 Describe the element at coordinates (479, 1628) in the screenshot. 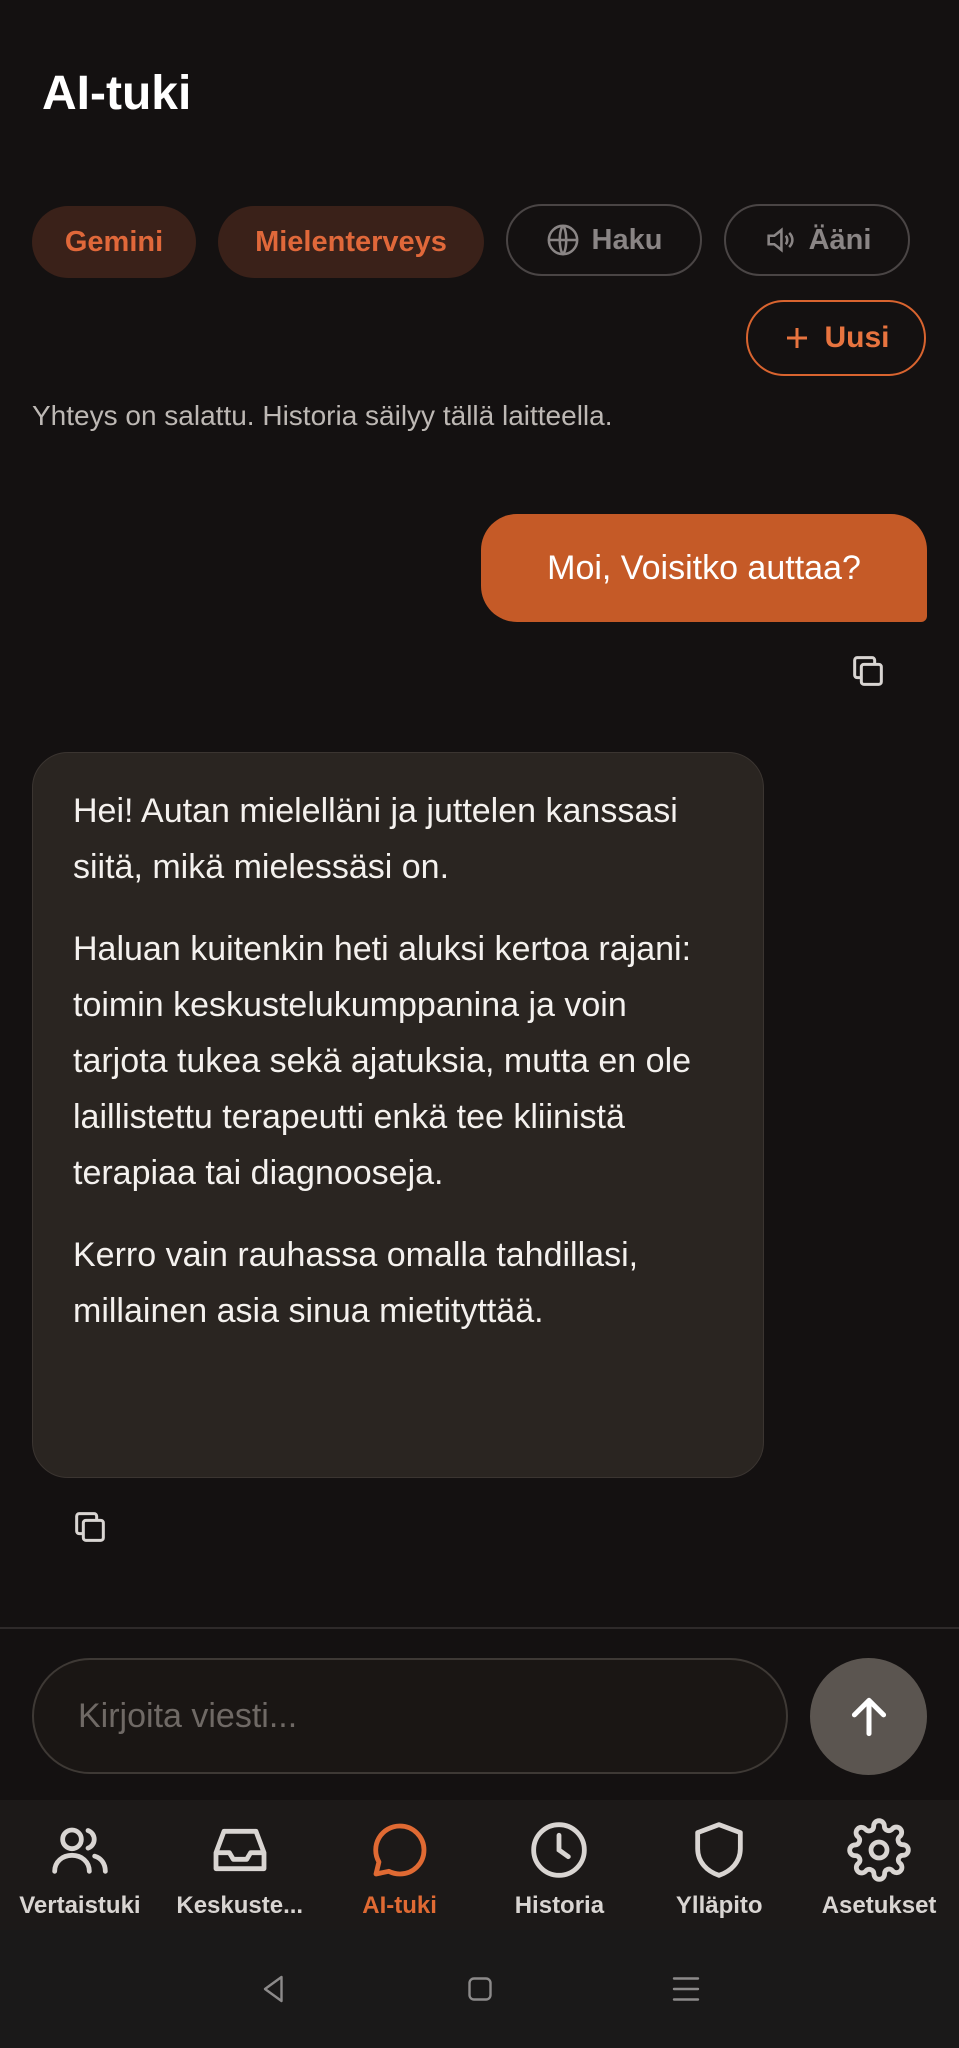

I see `composer-divider` at that location.